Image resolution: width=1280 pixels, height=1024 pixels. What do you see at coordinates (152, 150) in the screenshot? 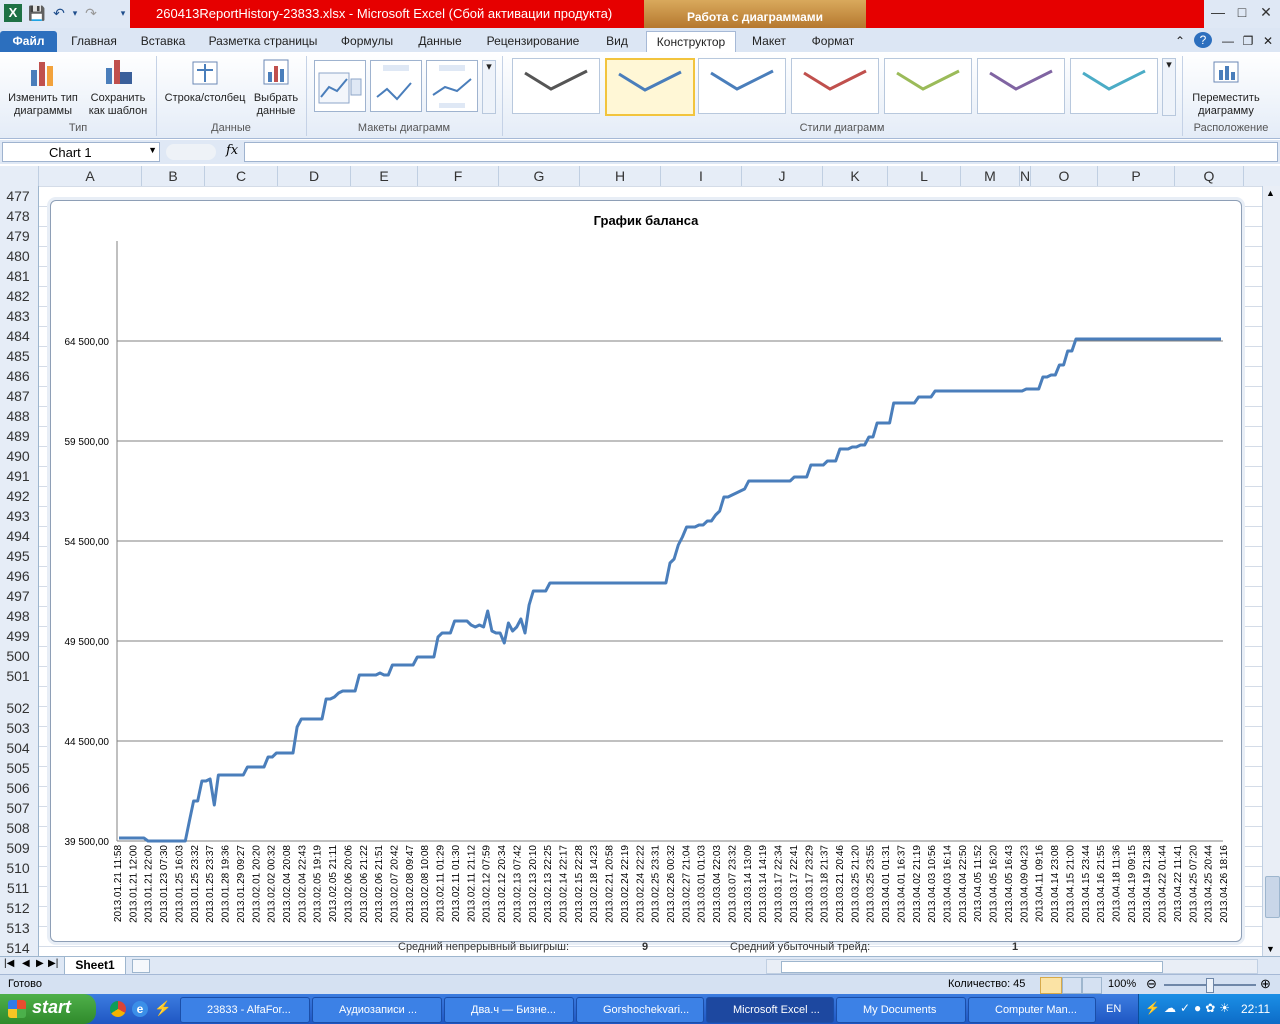
I see `name-box-dropdown-icon: ▼` at bounding box center [152, 150].